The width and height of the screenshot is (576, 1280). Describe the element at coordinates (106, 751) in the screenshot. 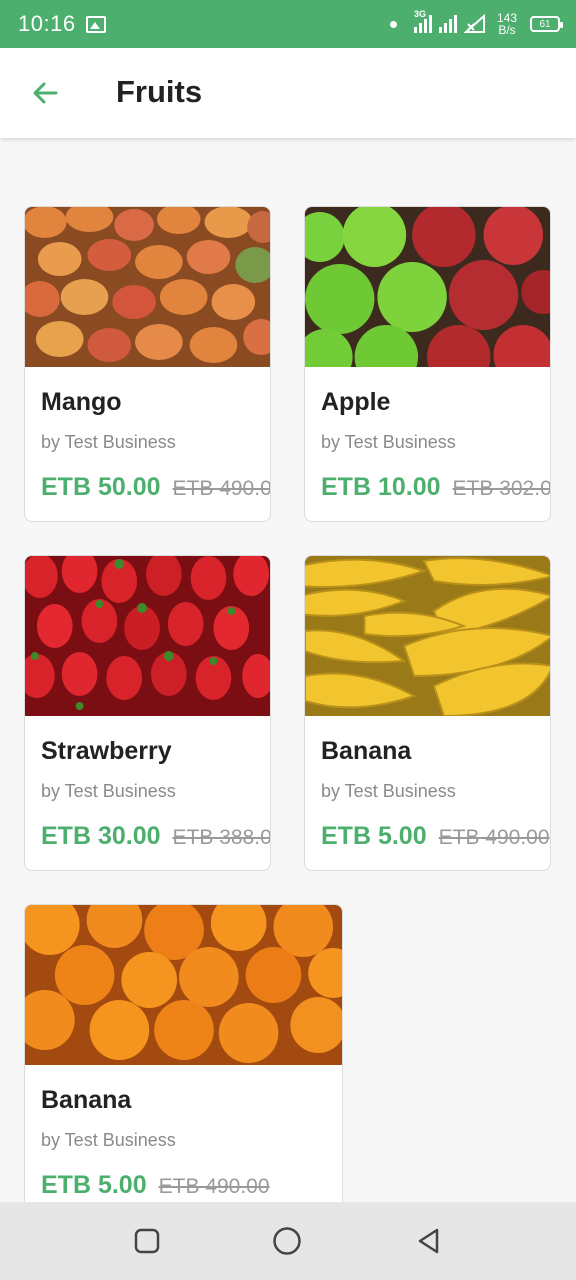

I see `product-name: Strawberry` at that location.